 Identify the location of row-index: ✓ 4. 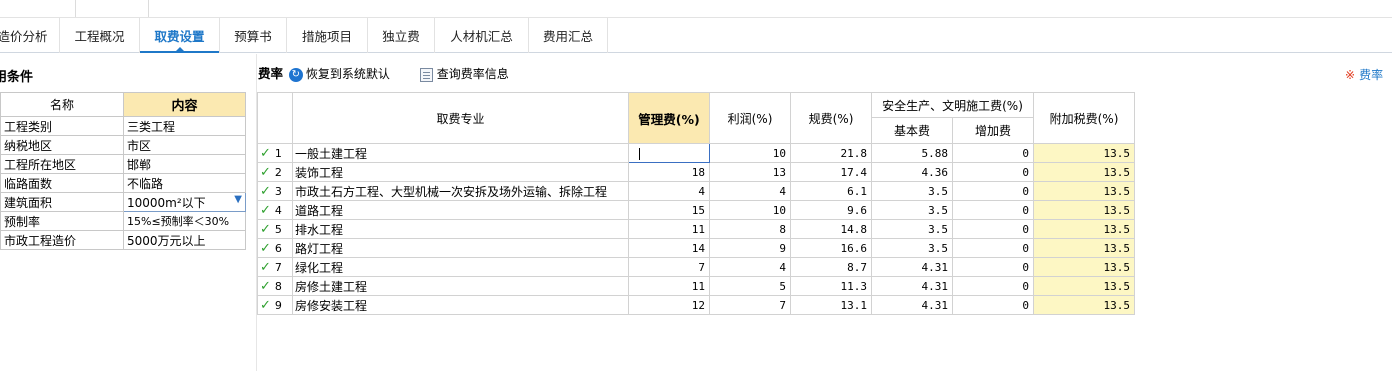
(275, 210).